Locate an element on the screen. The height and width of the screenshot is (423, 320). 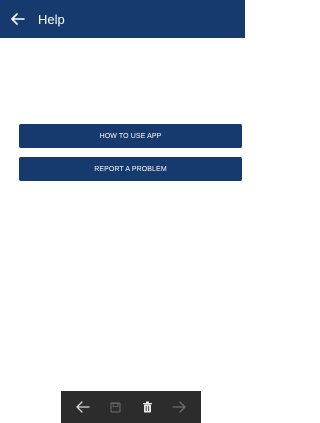
toolbar-delete-button is located at coordinates (147, 407).